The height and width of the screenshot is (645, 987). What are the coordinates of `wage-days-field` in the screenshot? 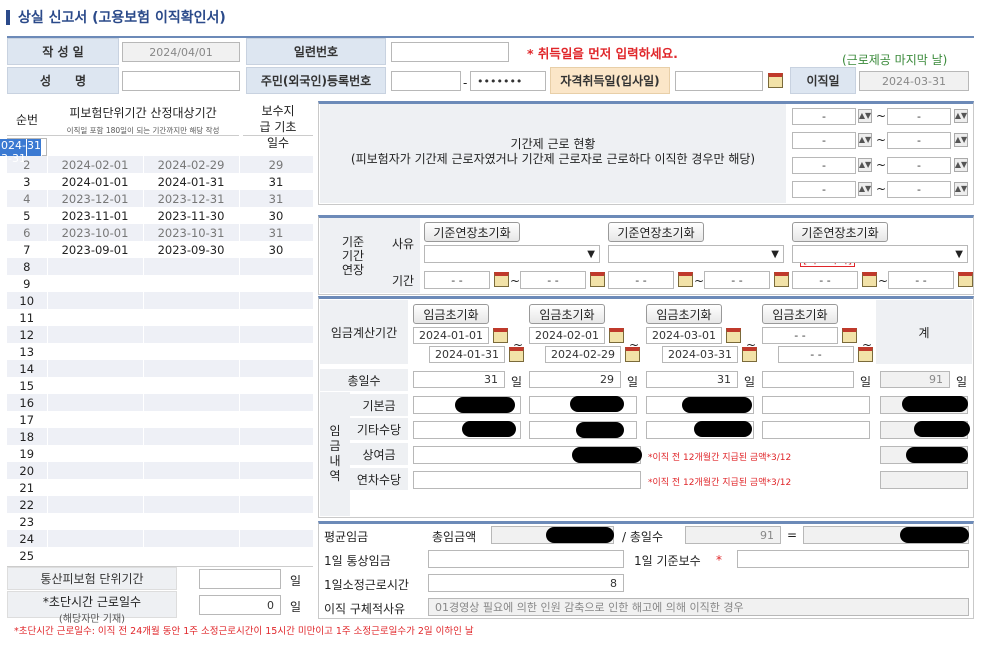 It's located at (808, 379).